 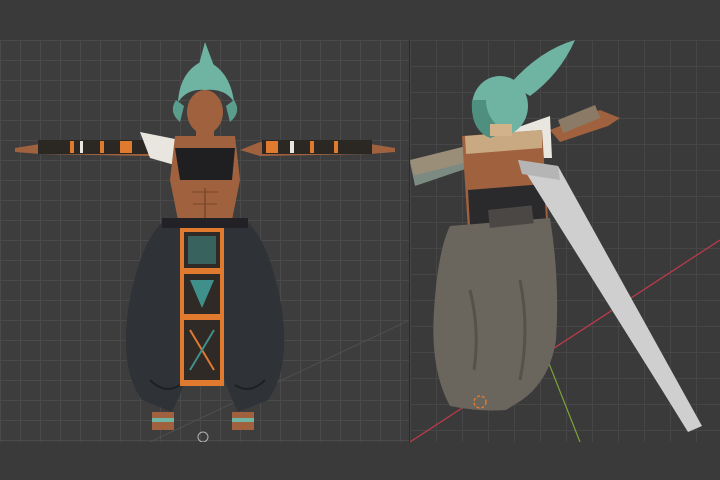 What do you see at coordinates (203, 436) in the screenshot?
I see `origin-point-icon` at bounding box center [203, 436].